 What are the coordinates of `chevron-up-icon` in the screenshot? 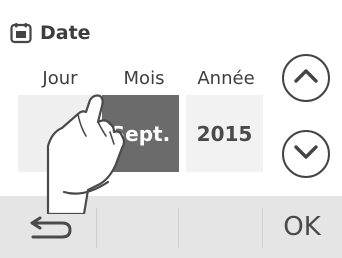 It's located at (306, 78).